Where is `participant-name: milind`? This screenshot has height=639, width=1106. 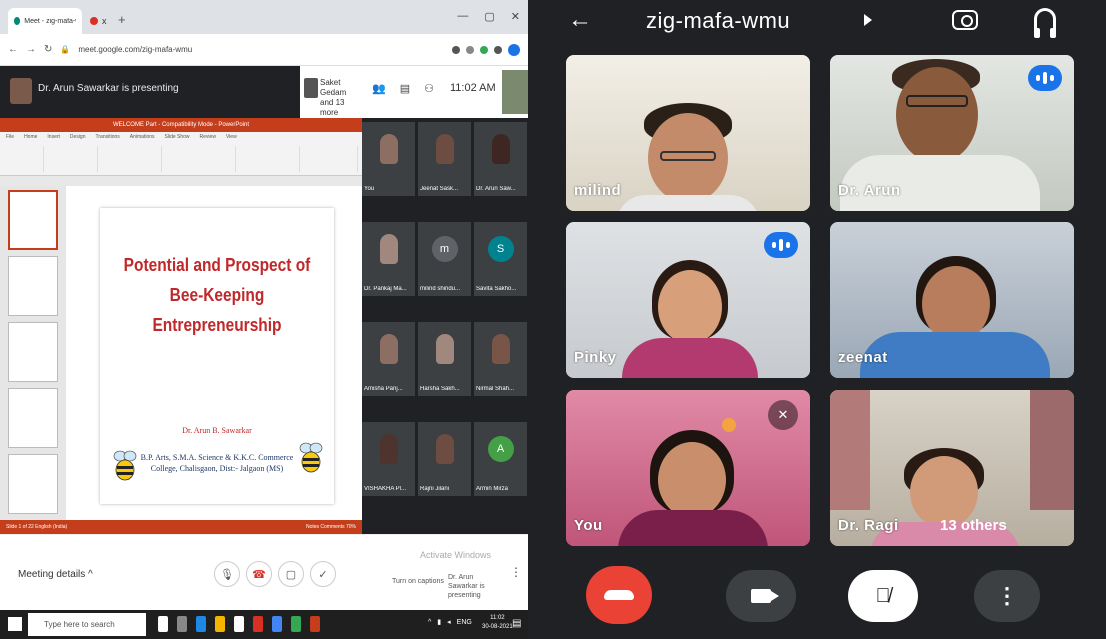
participant-name: milind is located at coordinates (598, 190).